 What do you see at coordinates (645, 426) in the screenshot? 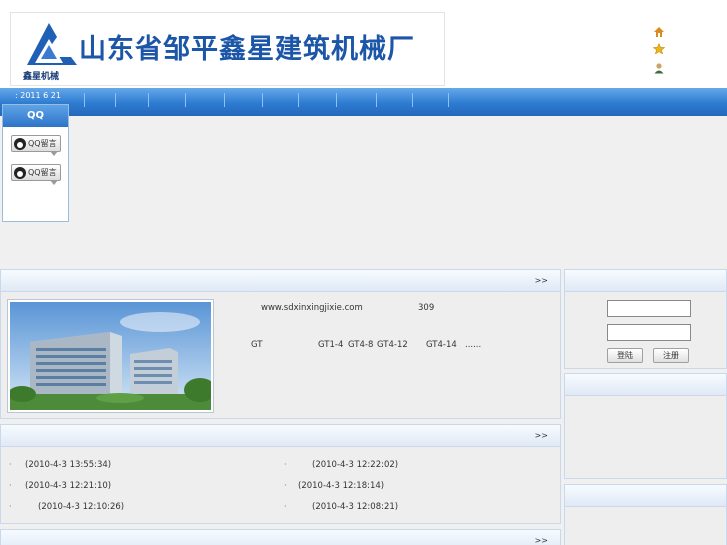
I see `side-info-panel` at bounding box center [645, 426].